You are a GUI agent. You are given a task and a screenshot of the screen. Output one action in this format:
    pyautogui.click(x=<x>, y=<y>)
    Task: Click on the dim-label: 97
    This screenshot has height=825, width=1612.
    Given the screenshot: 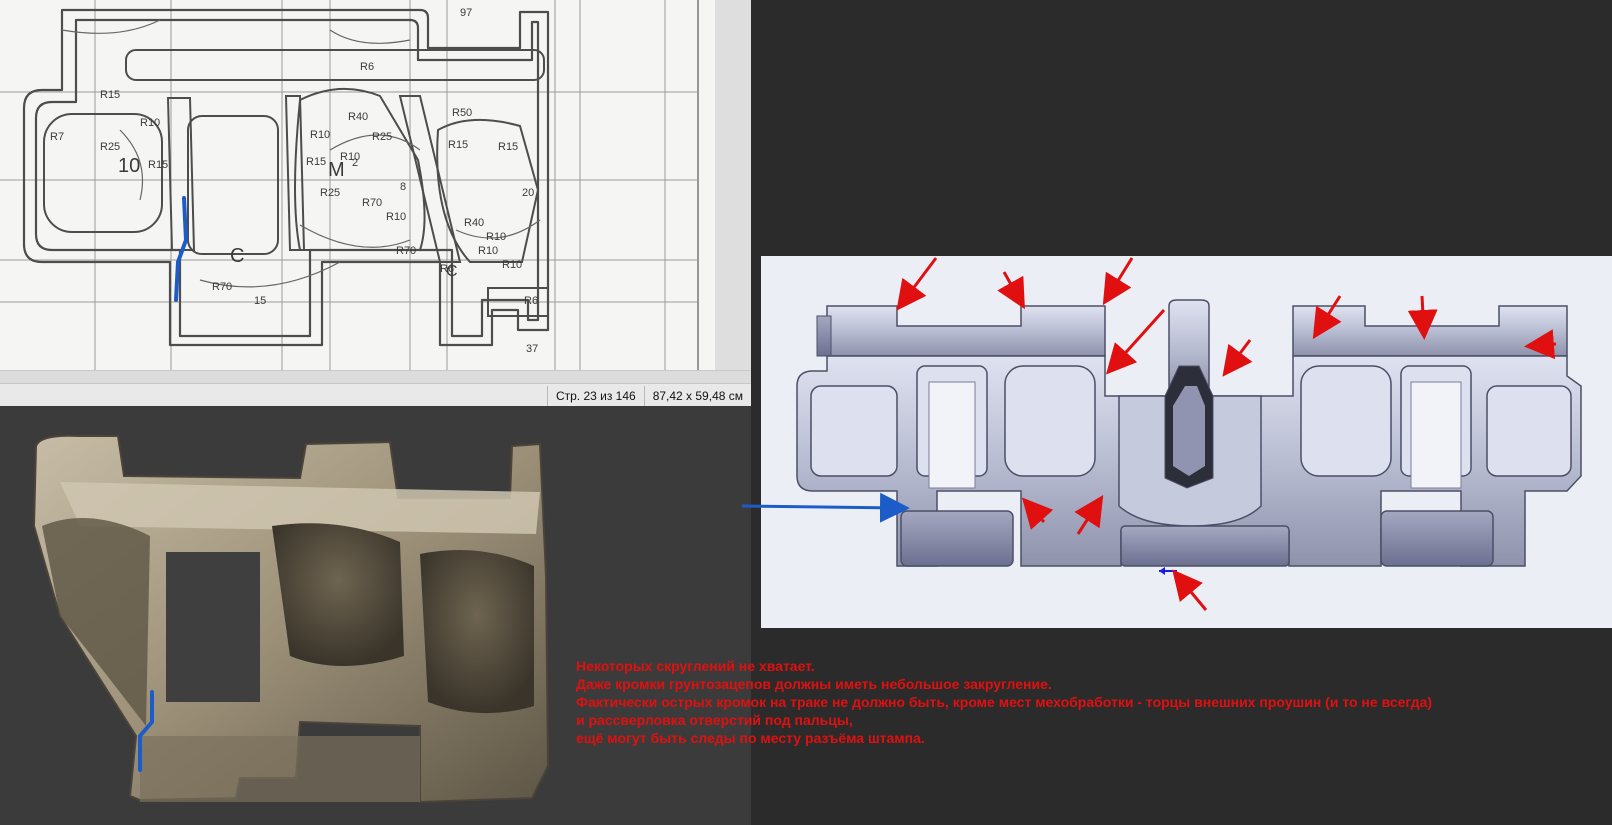 What is the action you would take?
    pyautogui.click(x=466, y=13)
    